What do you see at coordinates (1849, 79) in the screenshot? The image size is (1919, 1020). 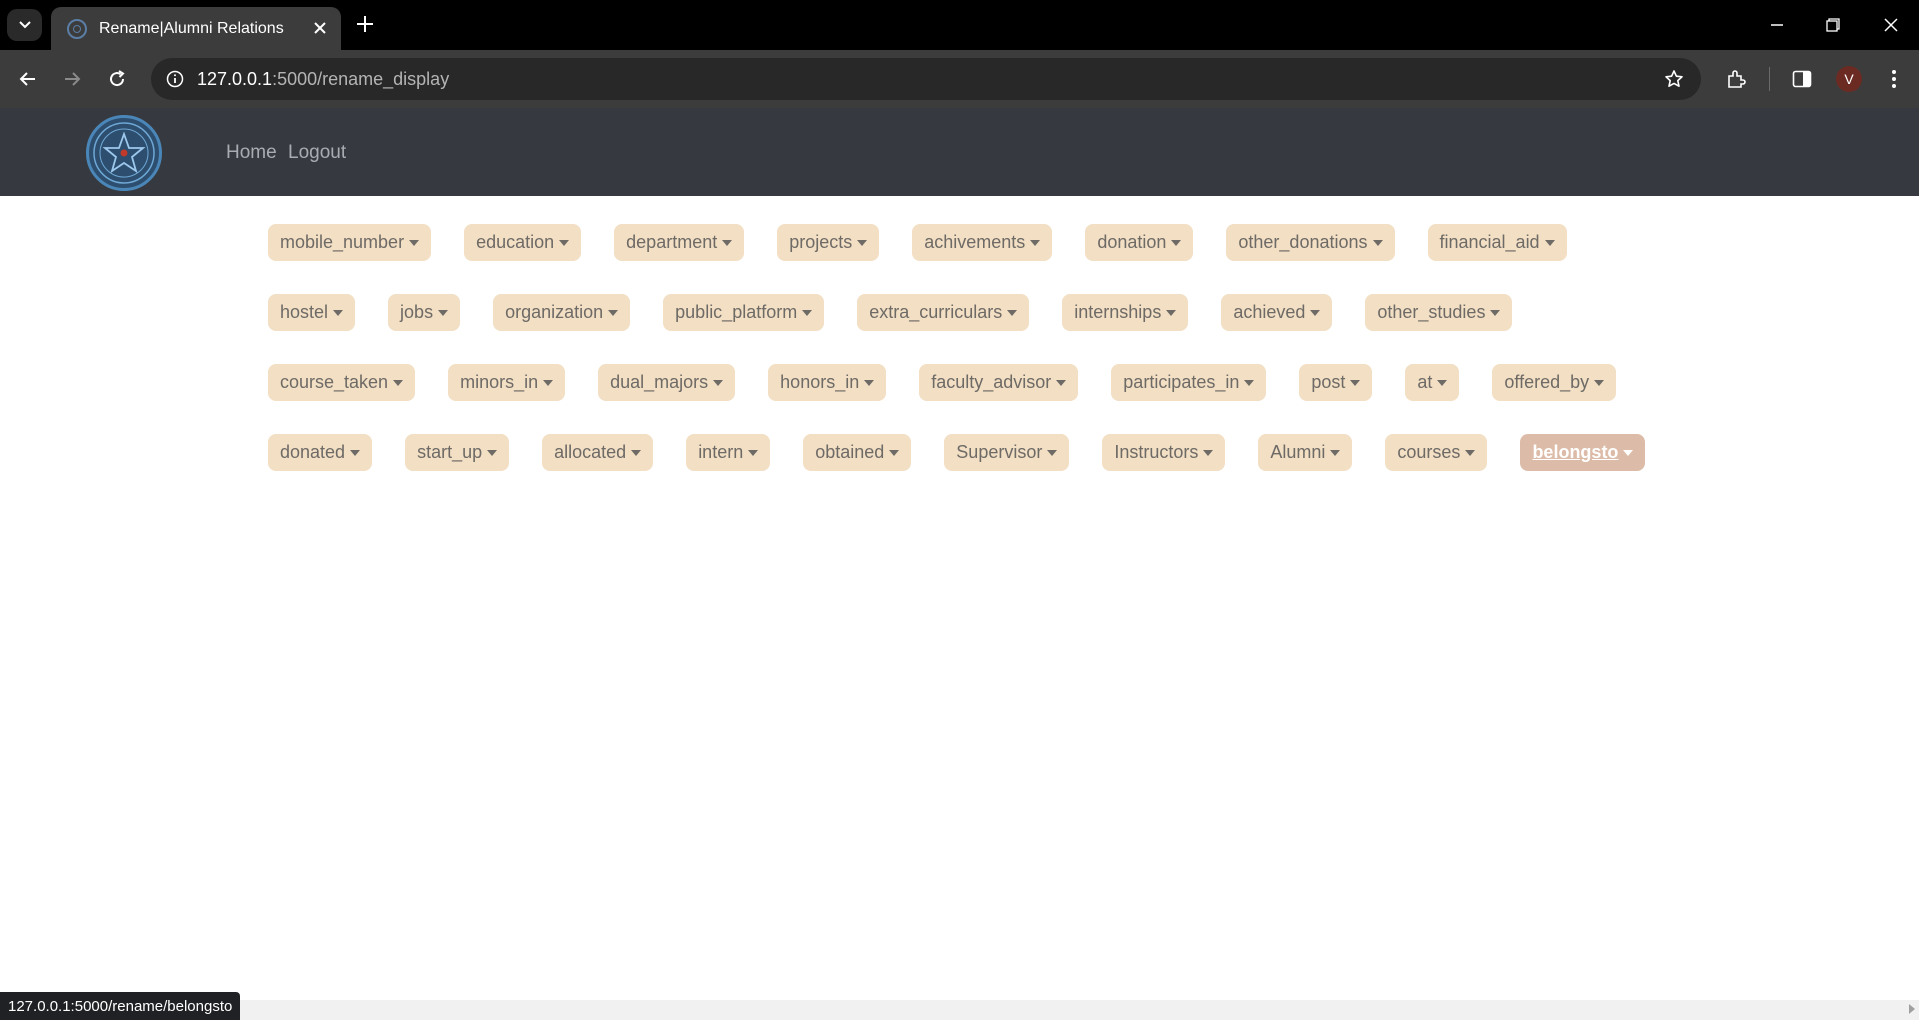 I see `profile-avatar: V` at bounding box center [1849, 79].